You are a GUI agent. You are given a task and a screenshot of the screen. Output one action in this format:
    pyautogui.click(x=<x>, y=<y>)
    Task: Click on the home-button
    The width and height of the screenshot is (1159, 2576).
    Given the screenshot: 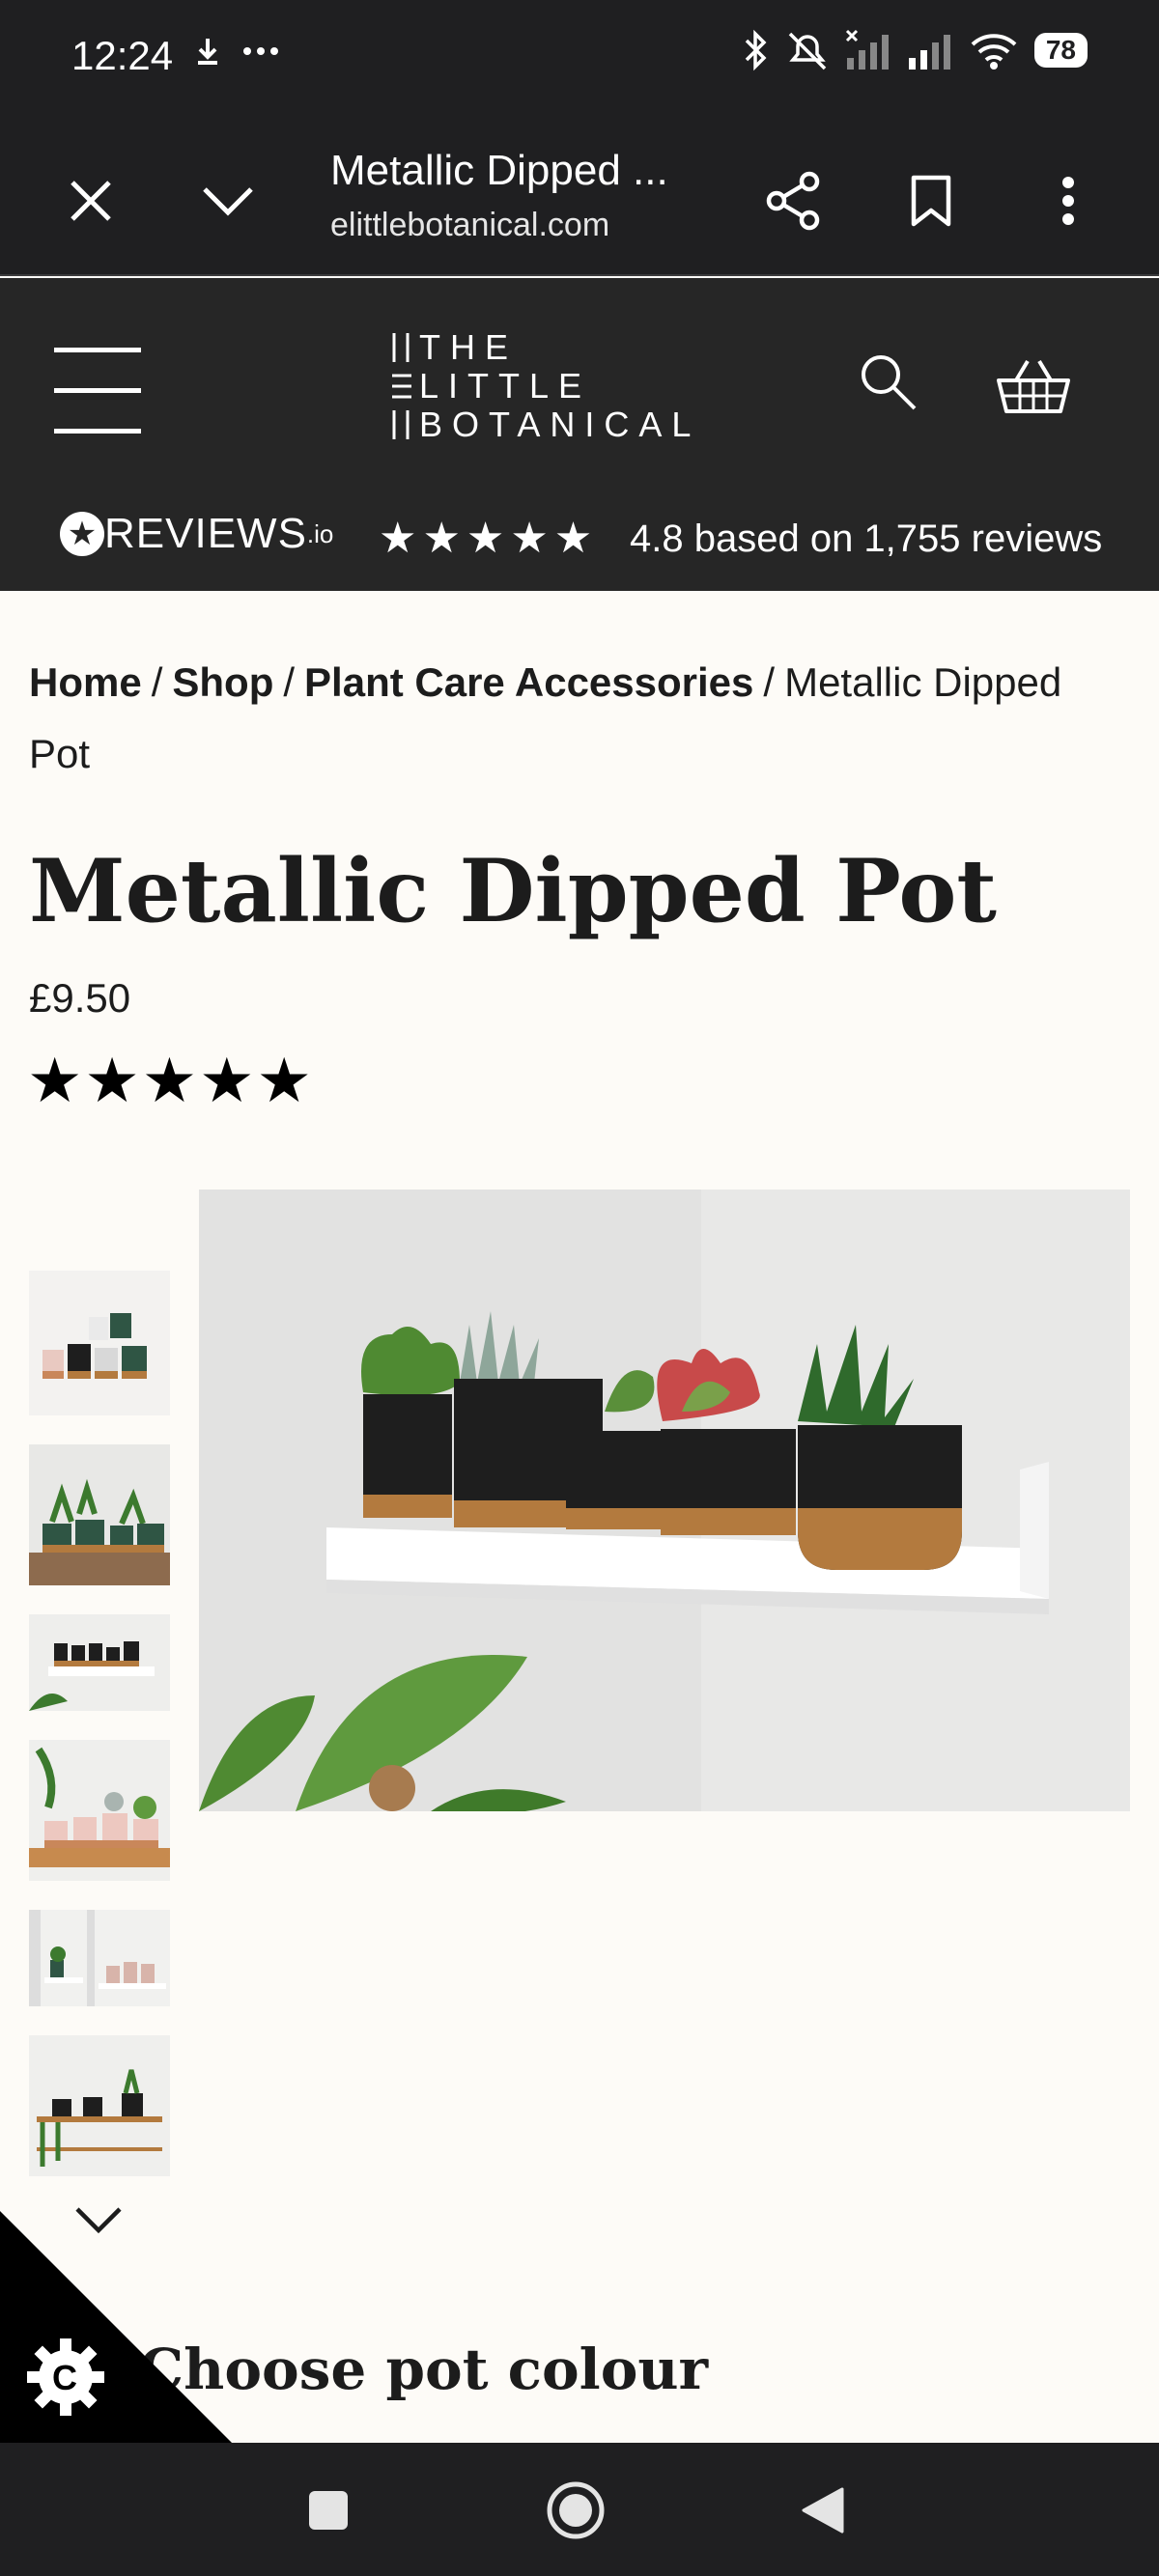 What is the action you would take?
    pyautogui.click(x=575, y=2511)
    